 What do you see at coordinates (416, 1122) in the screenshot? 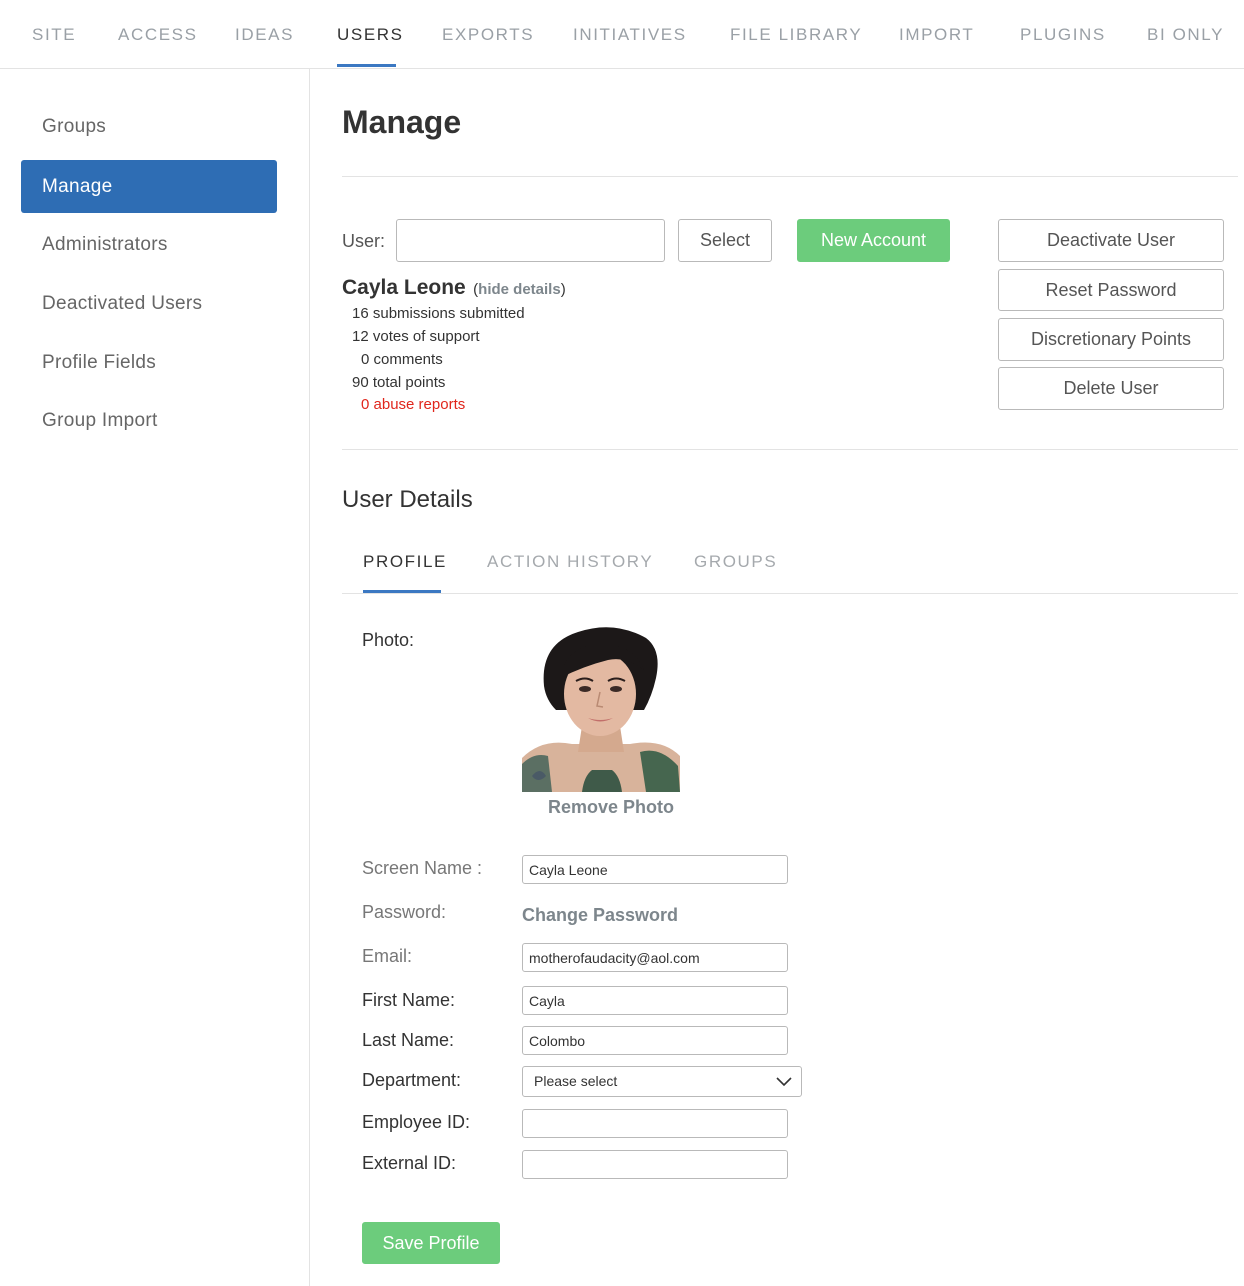
I see `employee-id-label: Employee ID:` at bounding box center [416, 1122].